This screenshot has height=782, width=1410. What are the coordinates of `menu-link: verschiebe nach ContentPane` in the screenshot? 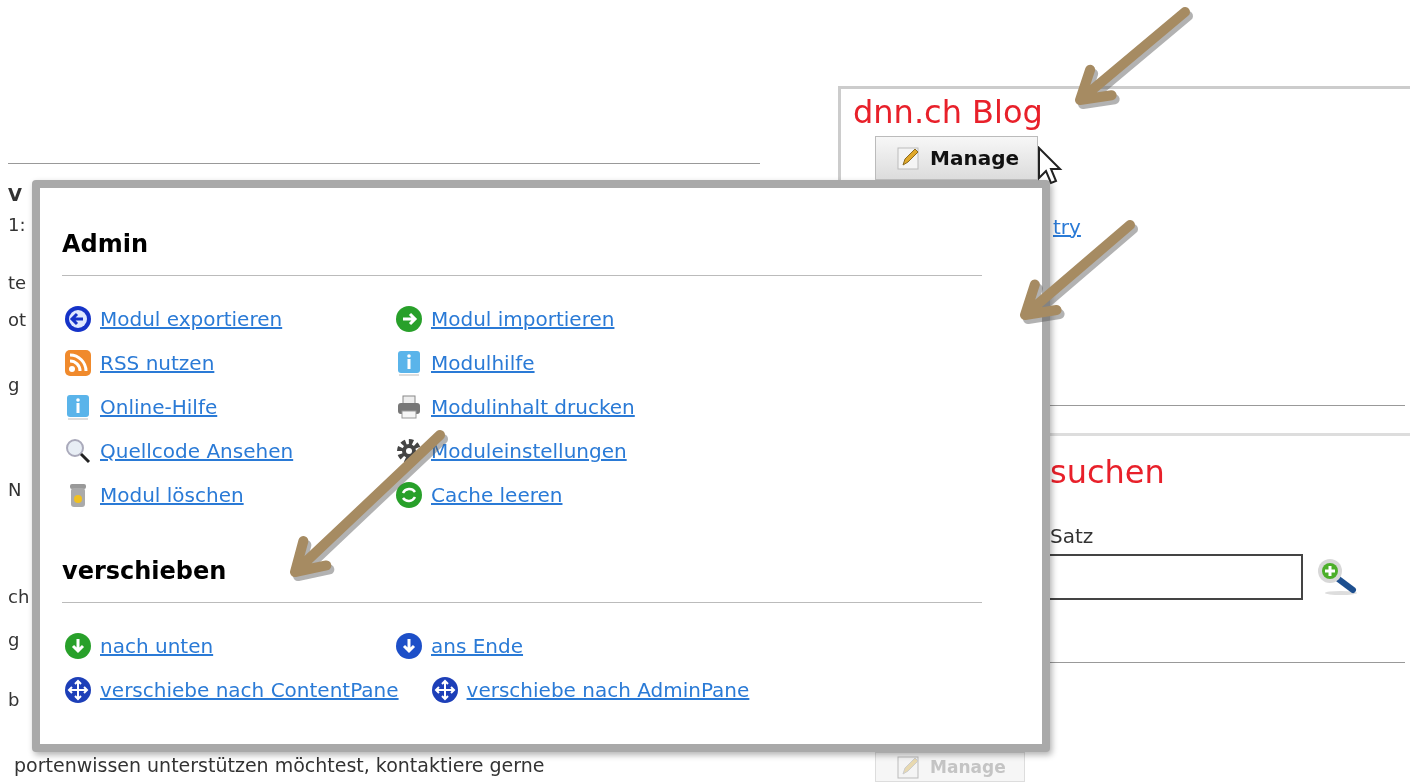 It's located at (249, 690).